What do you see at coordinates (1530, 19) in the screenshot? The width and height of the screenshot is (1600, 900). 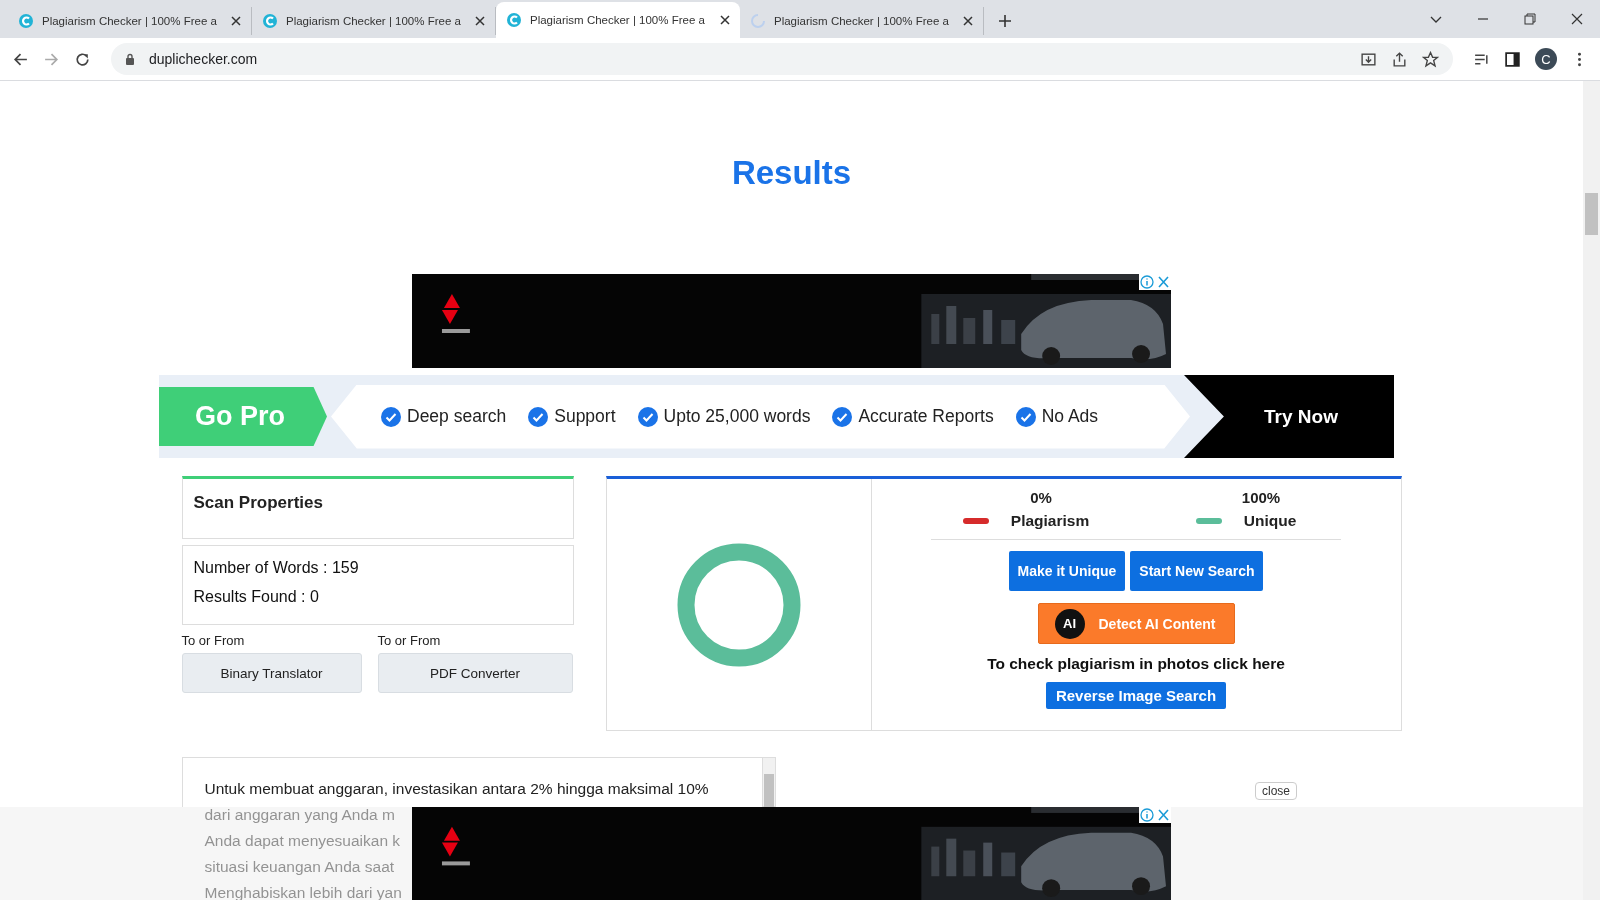 I see `restore-icon` at bounding box center [1530, 19].